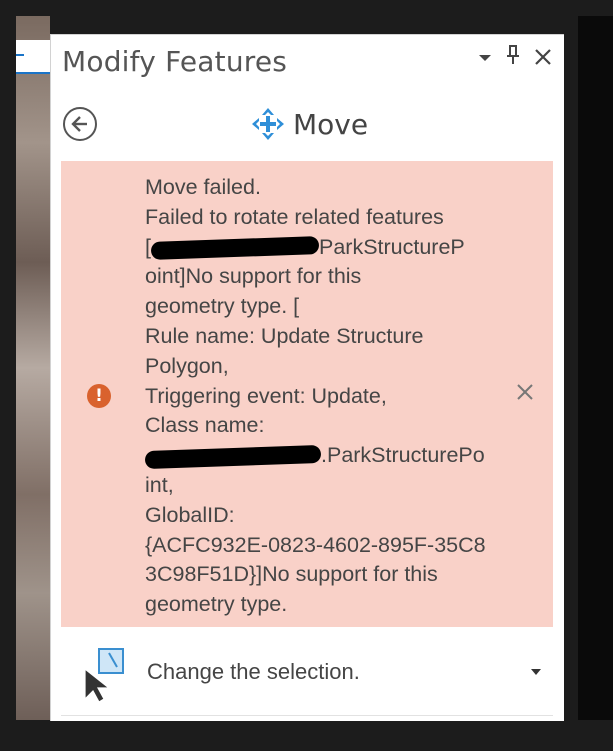  I want to click on dismiss-error-button, so click(525, 394).